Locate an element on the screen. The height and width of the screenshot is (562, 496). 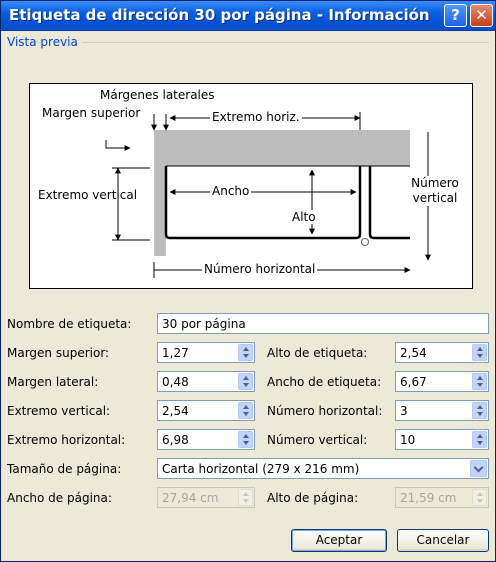
label-width-input: 6,67 is located at coordinates (442, 381).